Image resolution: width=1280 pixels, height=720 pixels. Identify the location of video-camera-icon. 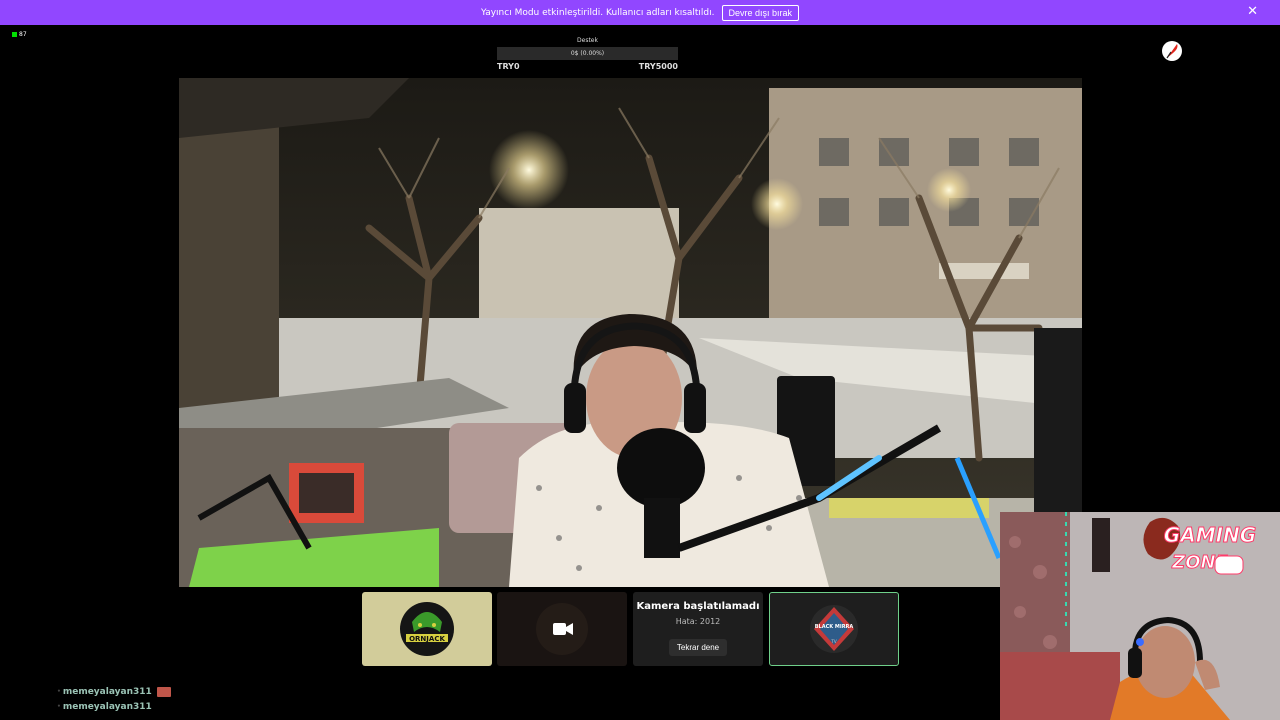
(563, 629).